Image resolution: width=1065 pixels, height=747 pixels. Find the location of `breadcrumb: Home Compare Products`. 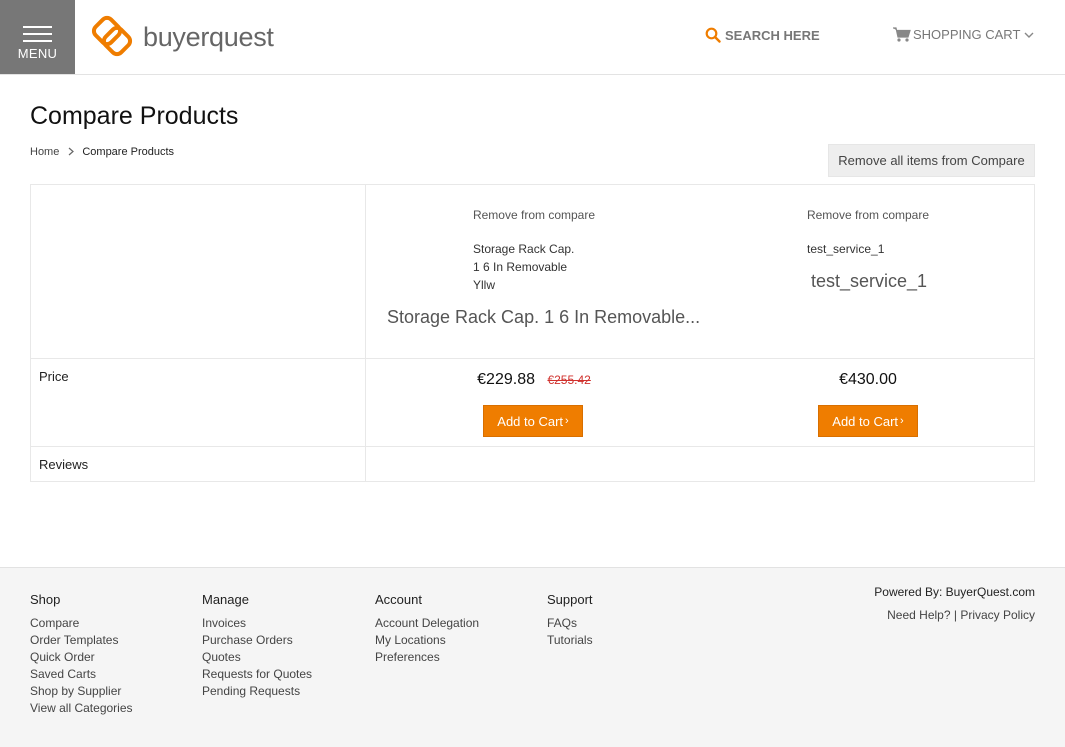

breadcrumb: Home Compare Products is located at coordinates (102, 152).